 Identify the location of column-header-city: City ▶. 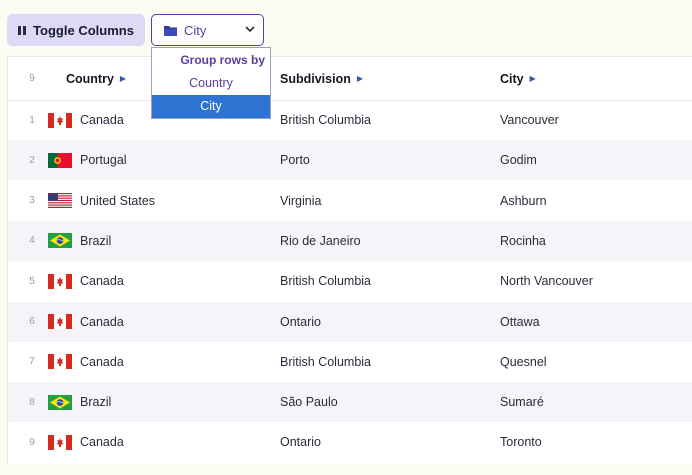
(518, 78).